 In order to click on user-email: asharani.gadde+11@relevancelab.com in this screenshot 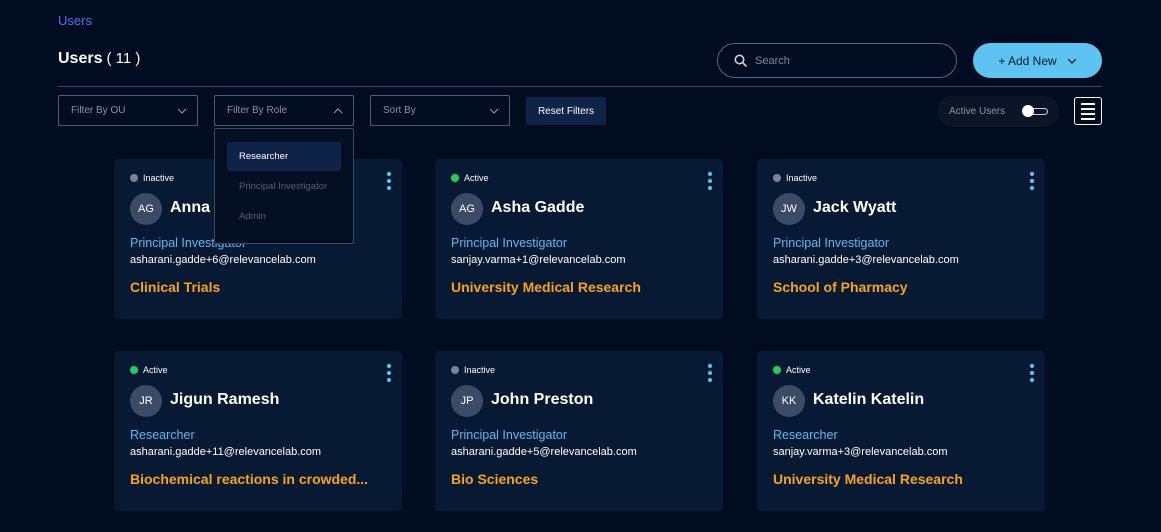, I will do `click(226, 452)`.